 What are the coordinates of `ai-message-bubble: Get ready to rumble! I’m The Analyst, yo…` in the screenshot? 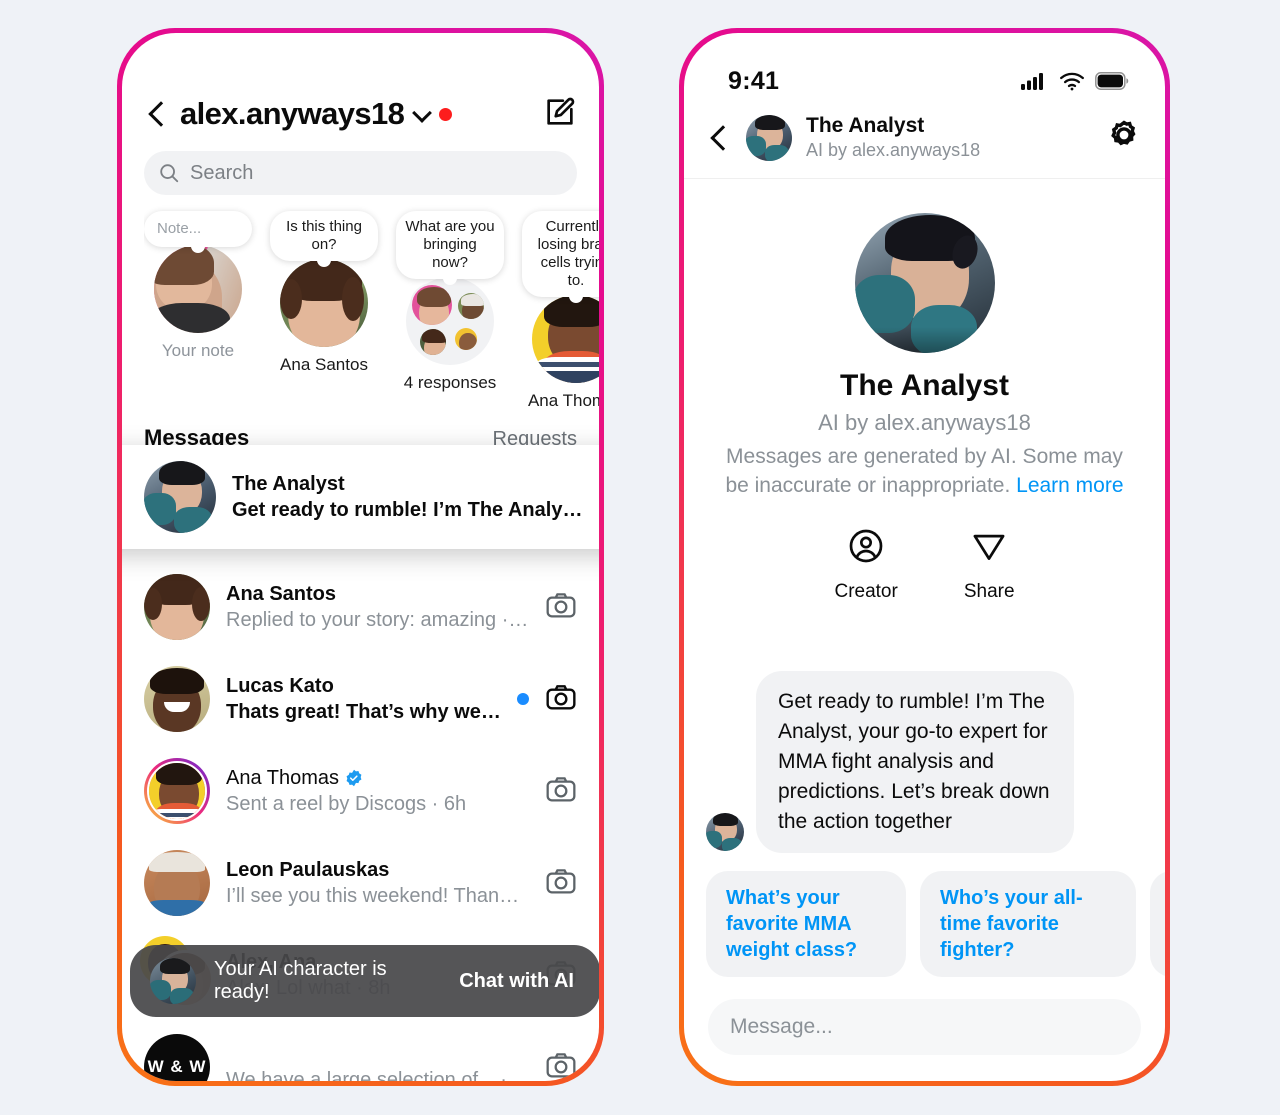 It's located at (915, 762).